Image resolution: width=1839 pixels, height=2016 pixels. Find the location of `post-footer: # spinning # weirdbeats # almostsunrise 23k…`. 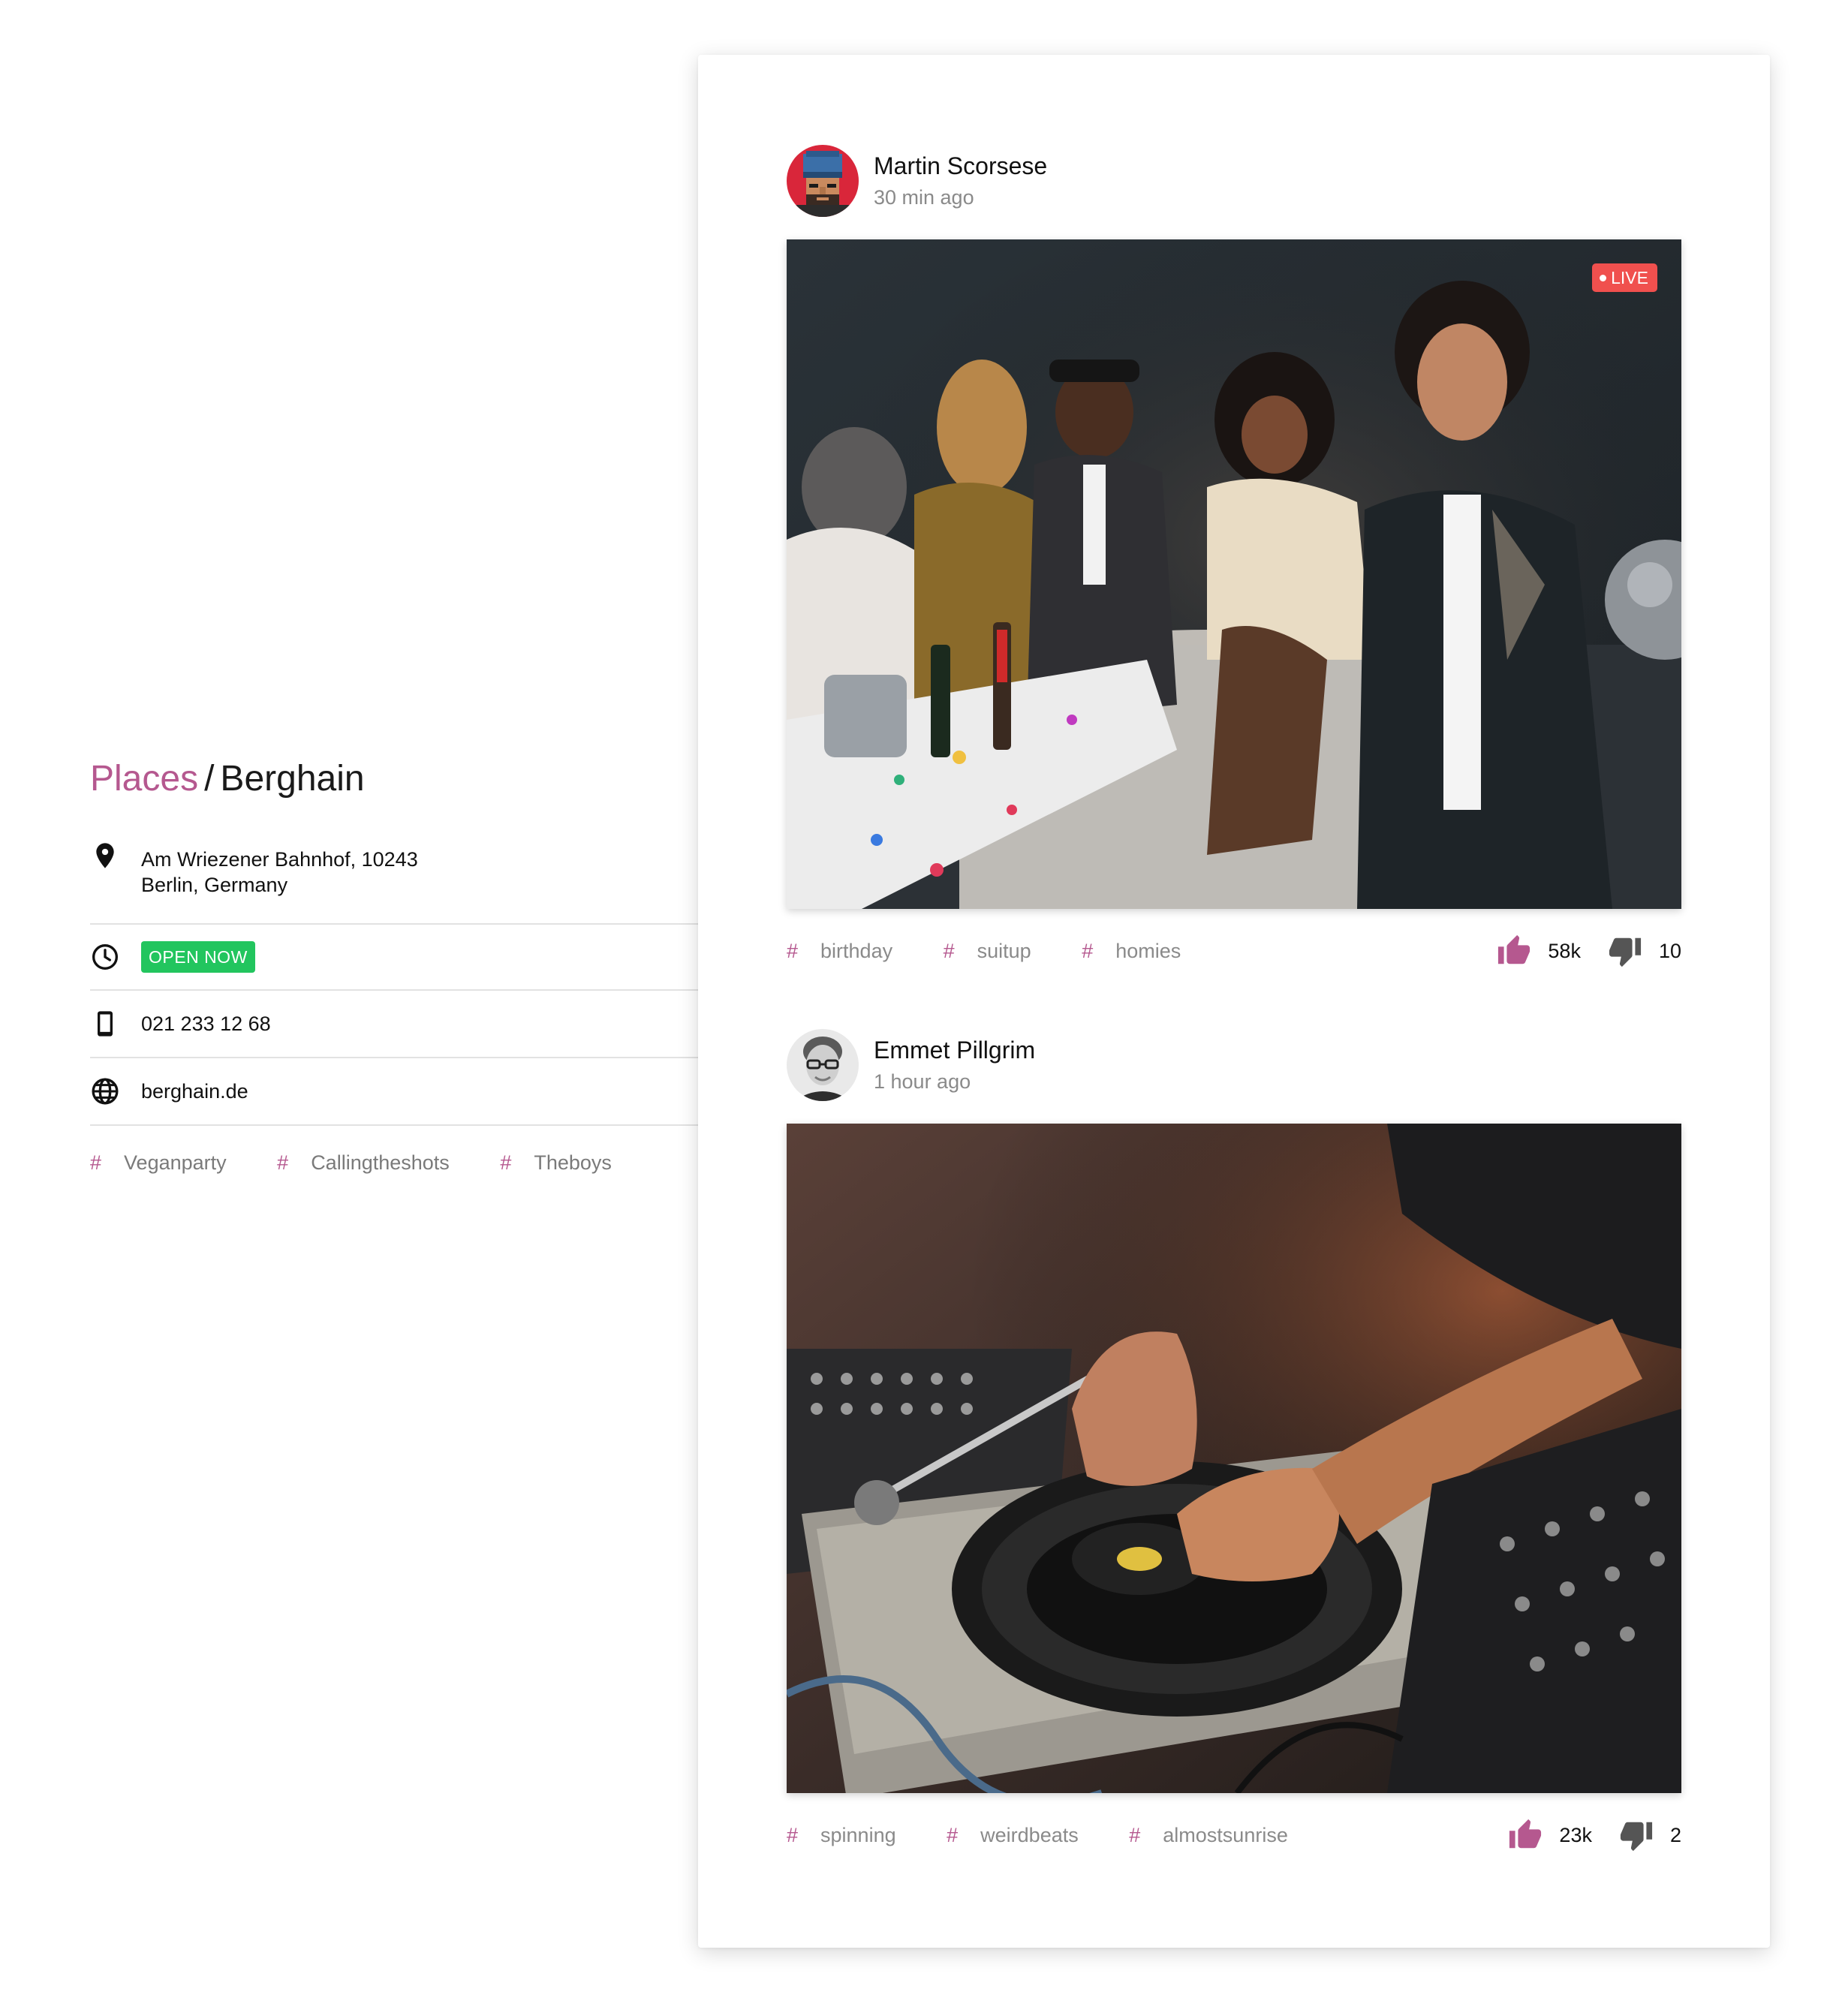

post-footer: # spinning # weirdbeats # almostsunrise 23k… is located at coordinates (1234, 1835).